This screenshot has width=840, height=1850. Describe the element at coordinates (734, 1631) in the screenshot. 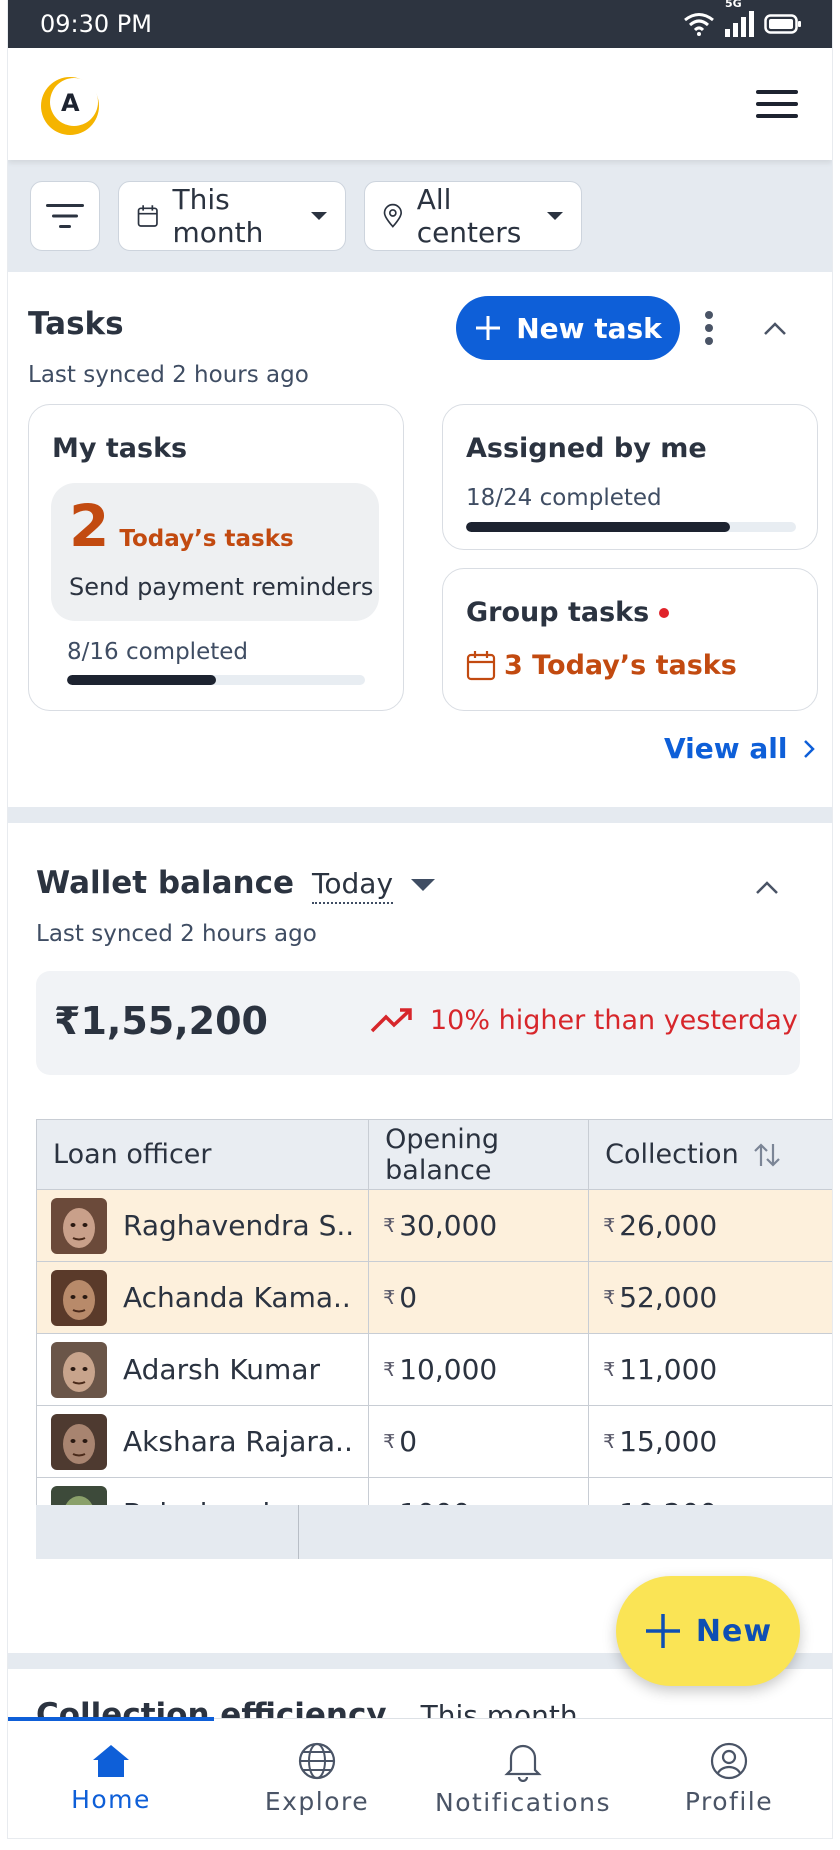

I see `fab-label: New` at that location.